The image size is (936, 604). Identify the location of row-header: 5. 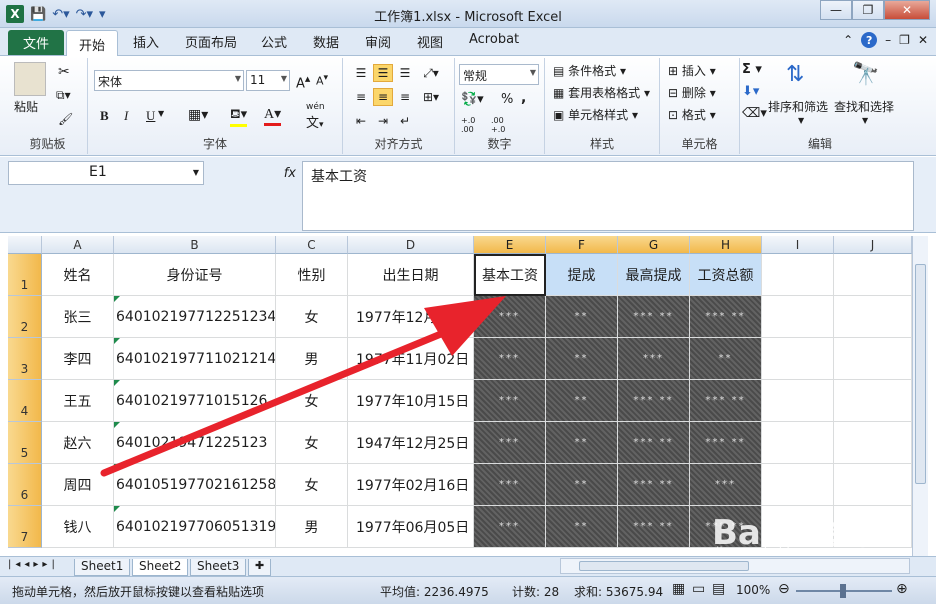
(25, 443).